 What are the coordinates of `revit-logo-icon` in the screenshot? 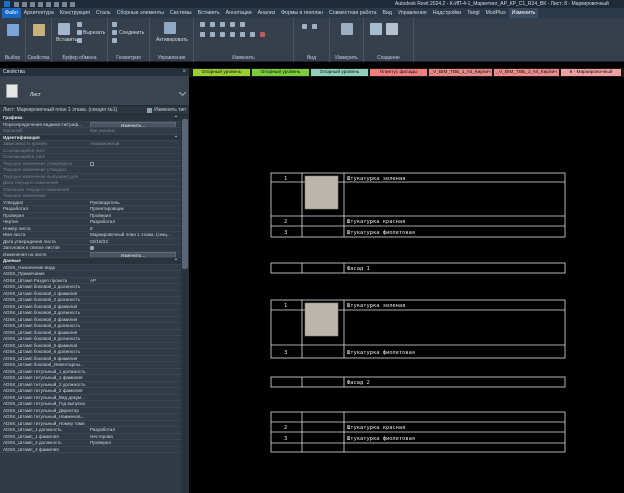 It's located at (7, 4).